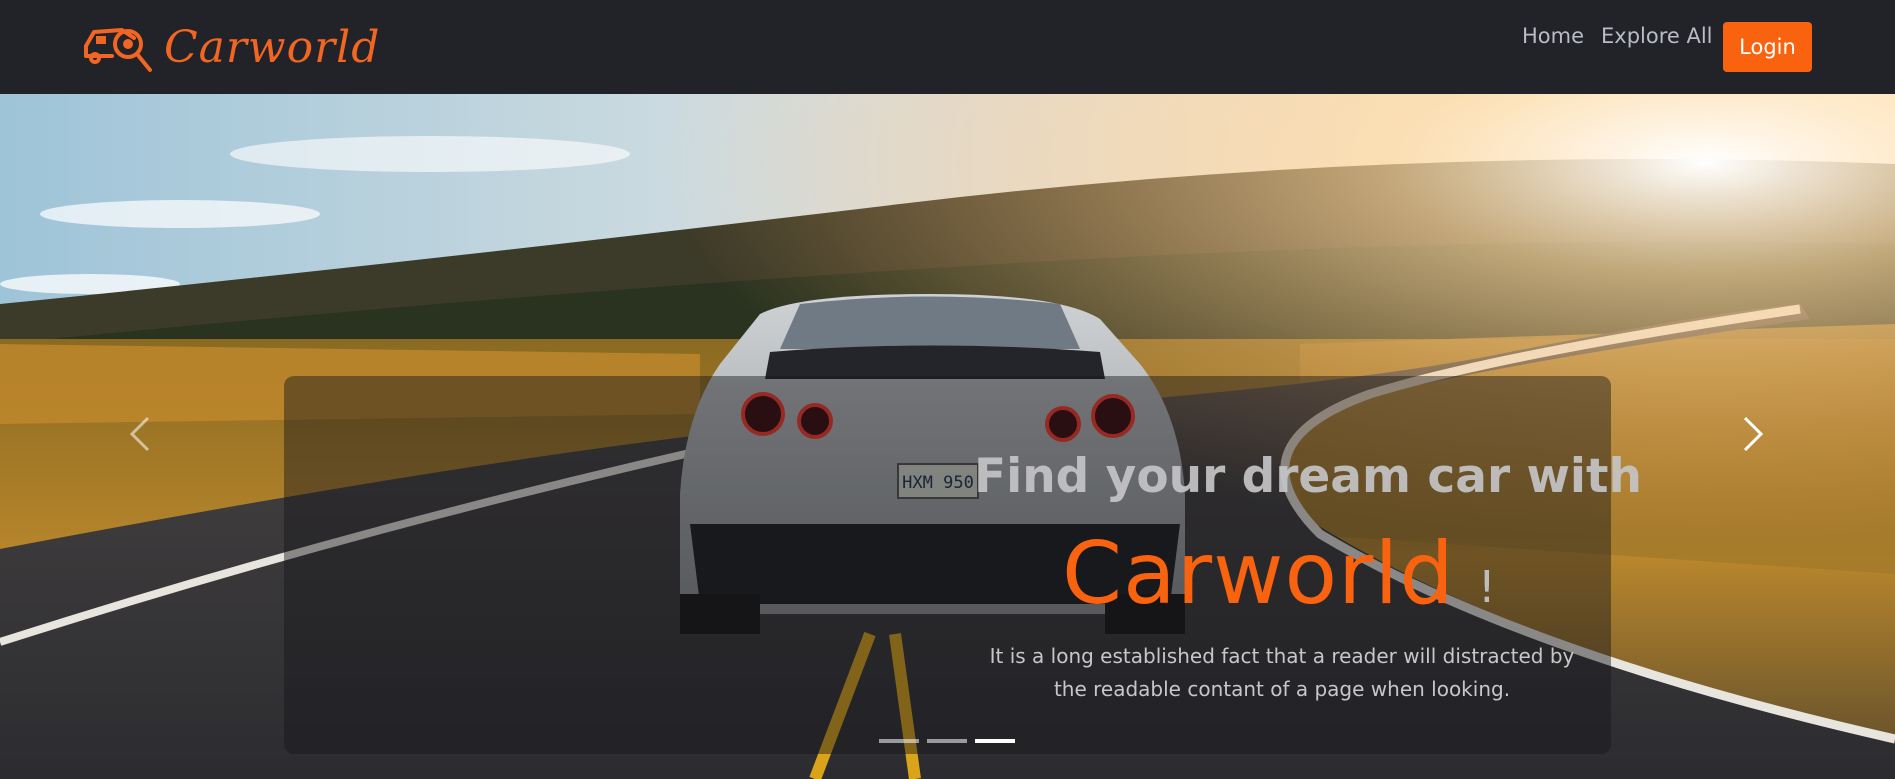  Describe the element at coordinates (1767, 47) in the screenshot. I see `login-button: Login` at that location.